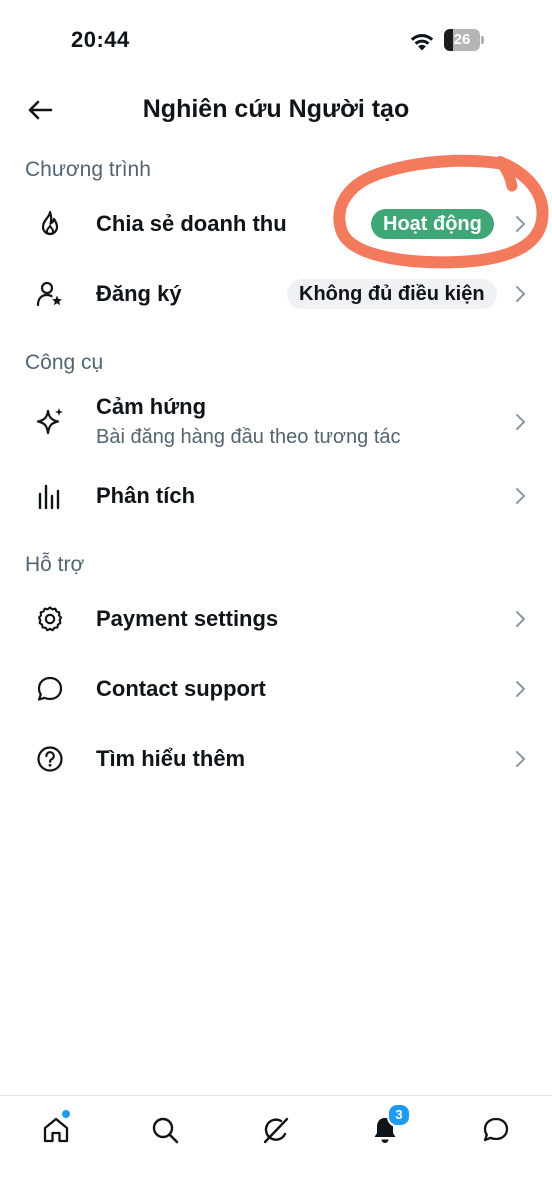 This screenshot has width=552, height=1200. I want to click on grok-icon, so click(276, 1130).